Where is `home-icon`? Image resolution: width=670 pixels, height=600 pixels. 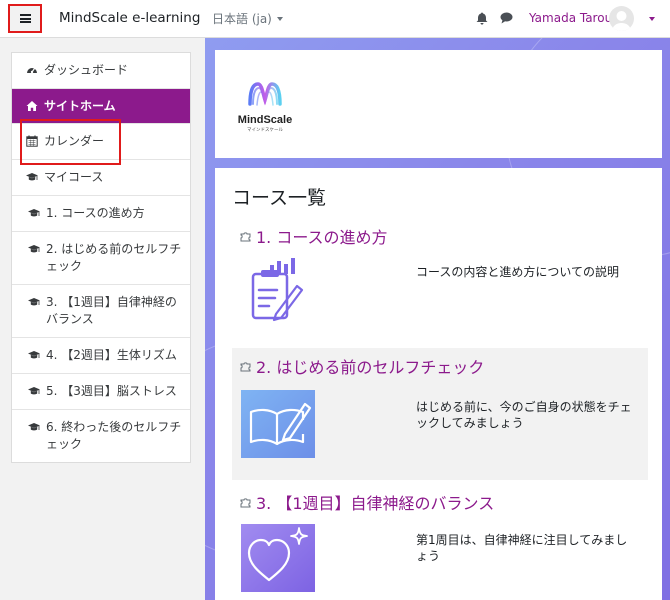
home-icon is located at coordinates (32, 106).